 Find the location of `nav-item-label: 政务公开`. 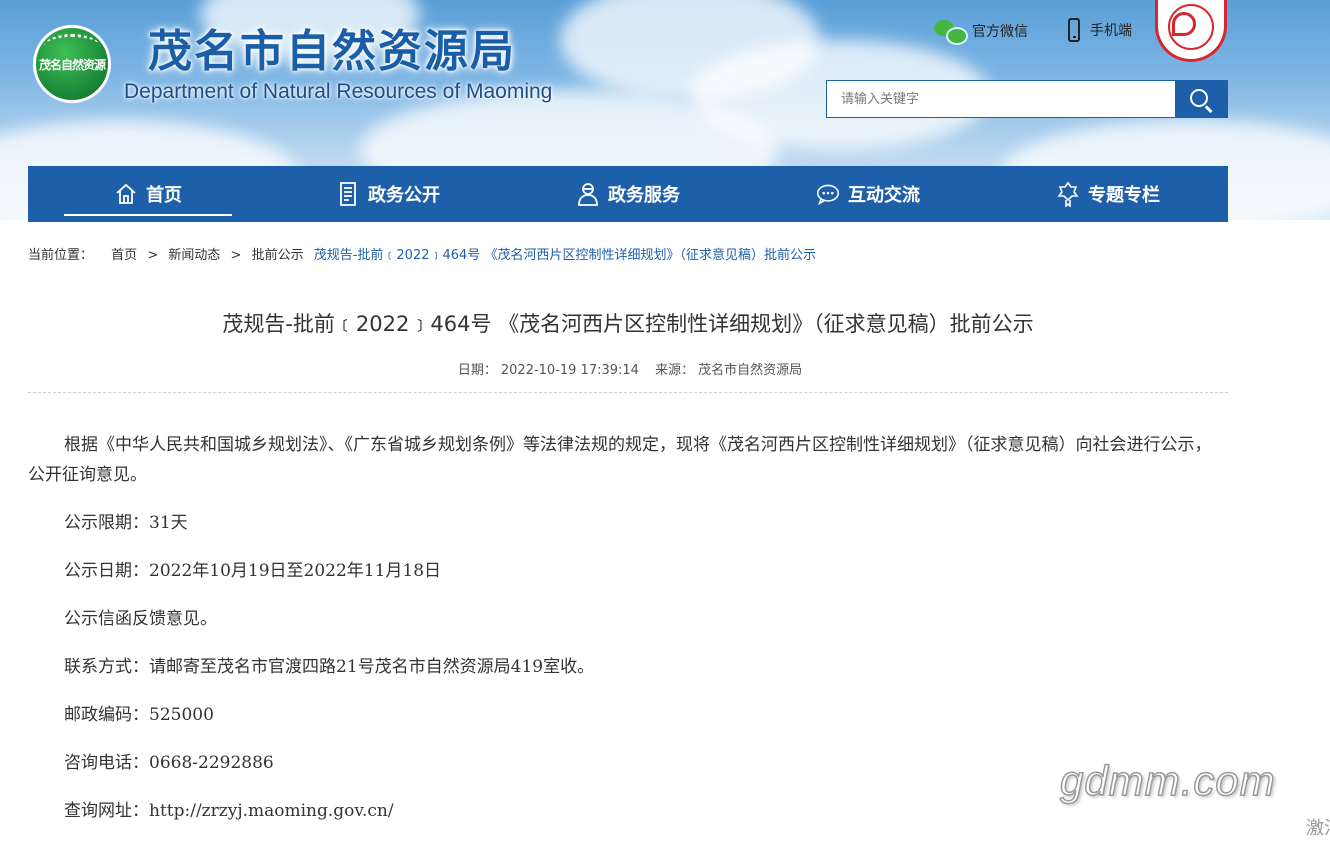

nav-item-label: 政务公开 is located at coordinates (404, 195).